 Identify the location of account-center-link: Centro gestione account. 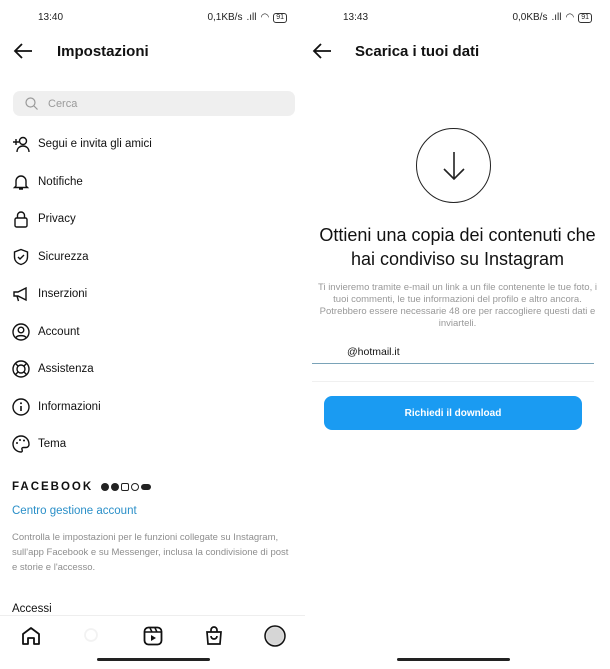
(74, 511).